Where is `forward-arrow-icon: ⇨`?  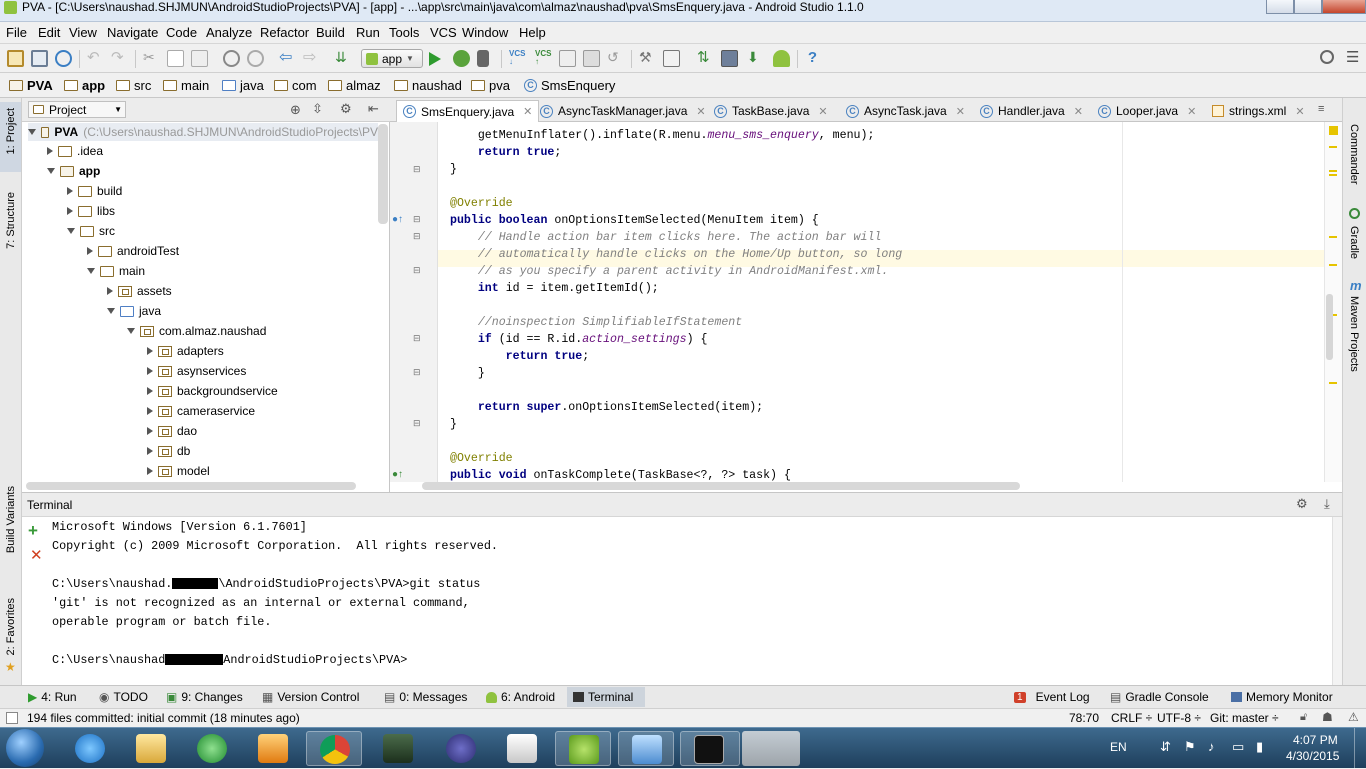 forward-arrow-icon: ⇨ is located at coordinates (311, 58).